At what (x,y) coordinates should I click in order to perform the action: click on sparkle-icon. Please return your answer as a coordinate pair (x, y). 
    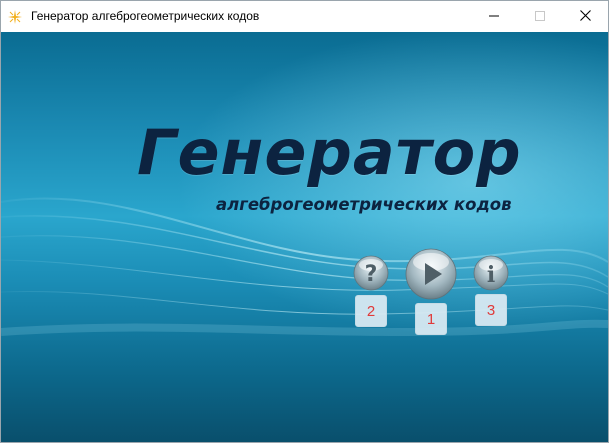
    Looking at the image, I should click on (15, 17).